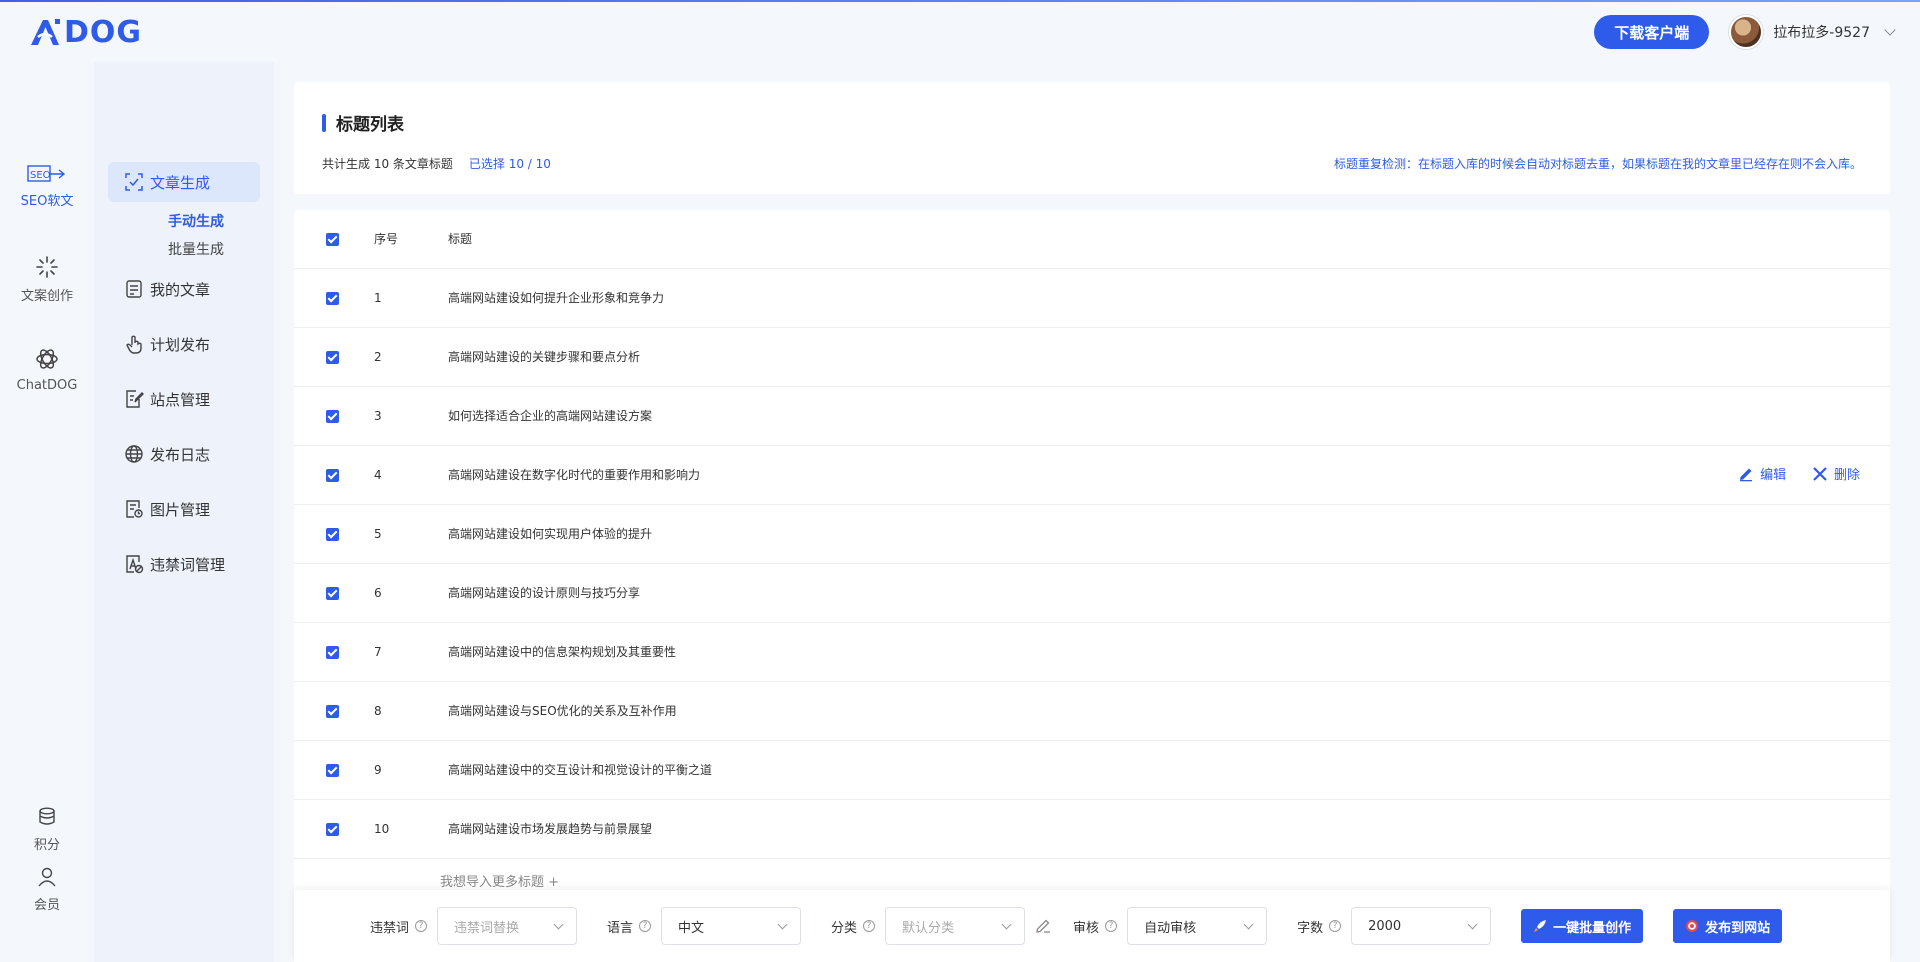 The width and height of the screenshot is (1920, 962). I want to click on rail-item-points: 积分, so click(47, 829).